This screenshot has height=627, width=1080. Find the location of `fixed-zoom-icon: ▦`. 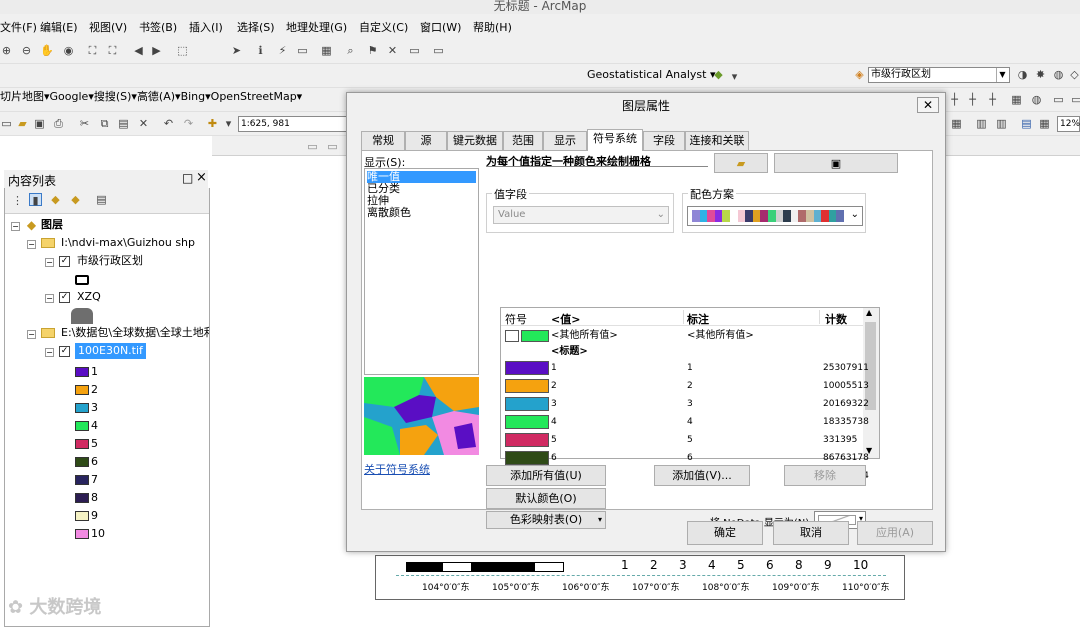

fixed-zoom-icon: ▦ is located at coordinates (956, 123).